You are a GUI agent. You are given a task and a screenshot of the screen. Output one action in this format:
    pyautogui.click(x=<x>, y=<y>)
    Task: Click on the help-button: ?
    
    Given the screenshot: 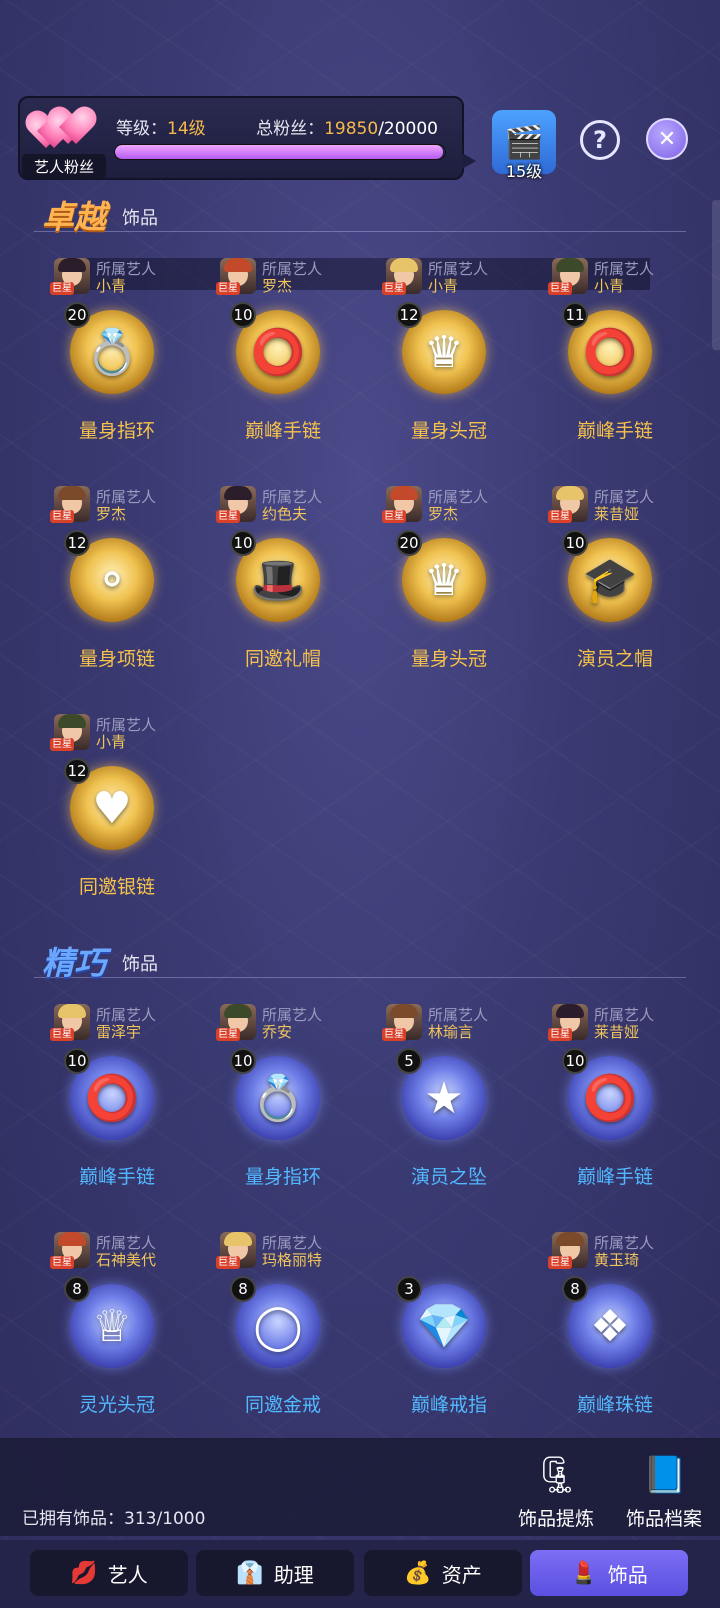 What is the action you would take?
    pyautogui.click(x=600, y=140)
    